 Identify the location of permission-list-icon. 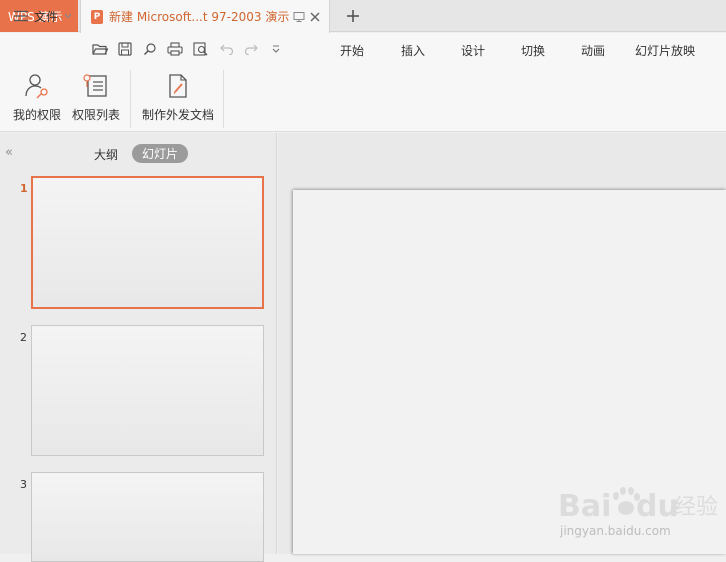
(95, 85).